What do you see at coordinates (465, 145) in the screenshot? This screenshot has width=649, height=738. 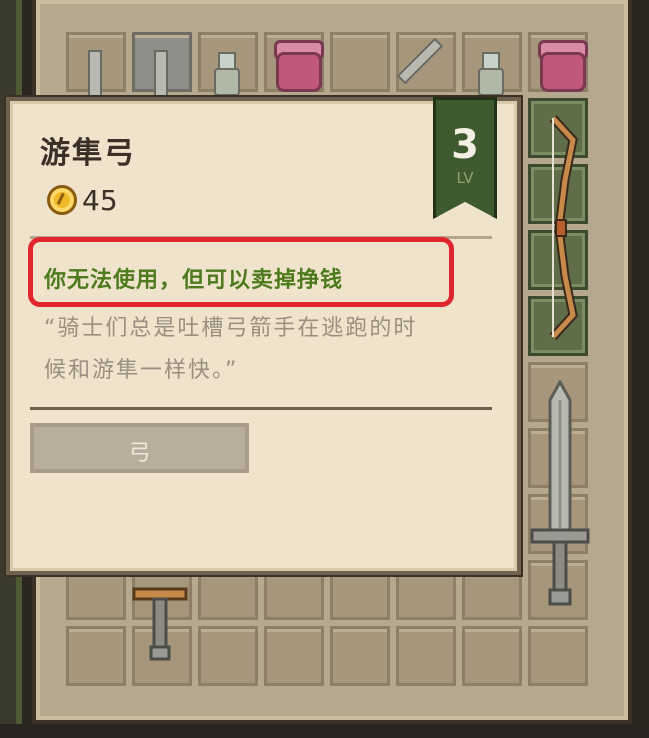 I see `level-number: 3` at bounding box center [465, 145].